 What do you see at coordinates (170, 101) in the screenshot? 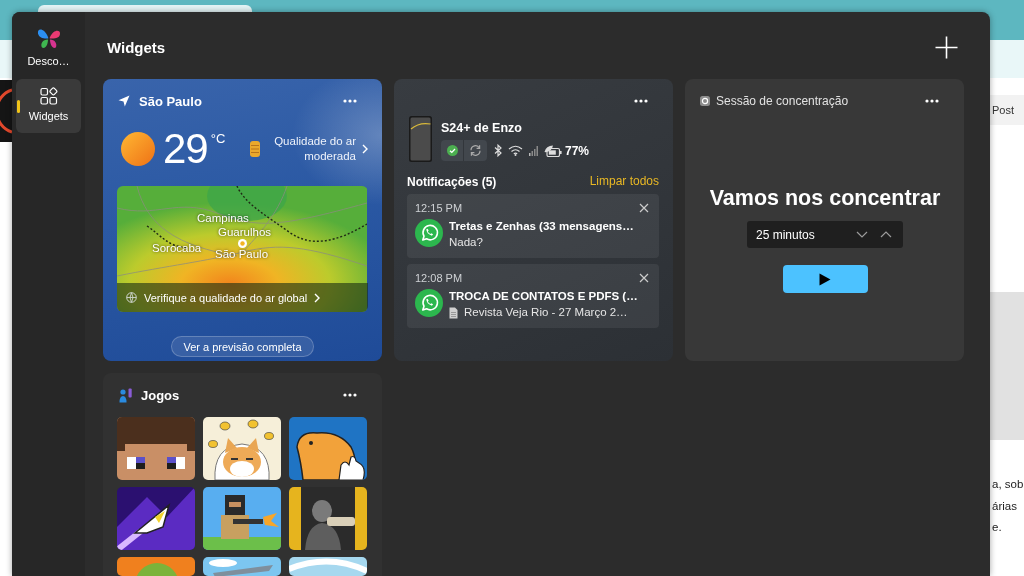
I see `location-name: São Paulo` at bounding box center [170, 101].